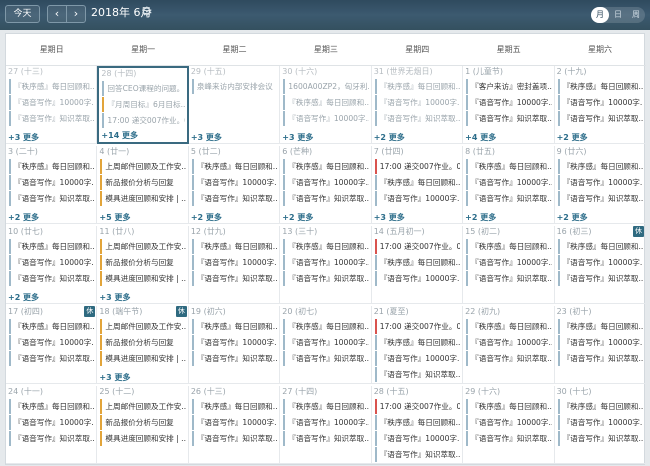 This screenshot has height=466, width=650. What do you see at coordinates (600, 15) in the screenshot?
I see `view-month-button: 月` at bounding box center [600, 15].